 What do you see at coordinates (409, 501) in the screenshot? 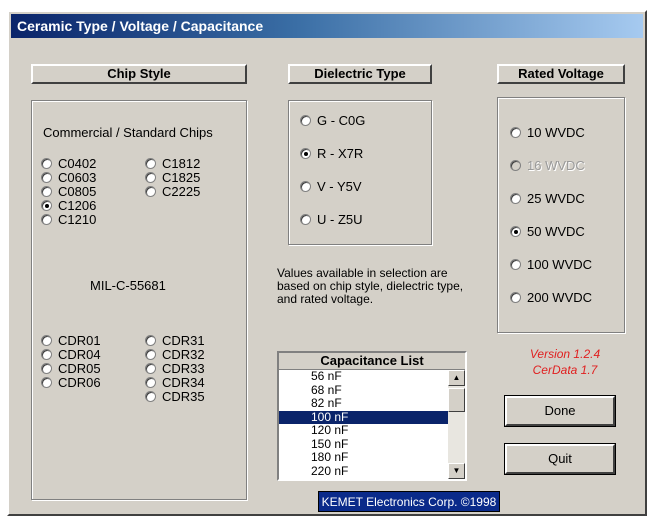
I see `copyright-footer: KEMET Electronics Corp. ©1998` at bounding box center [409, 501].